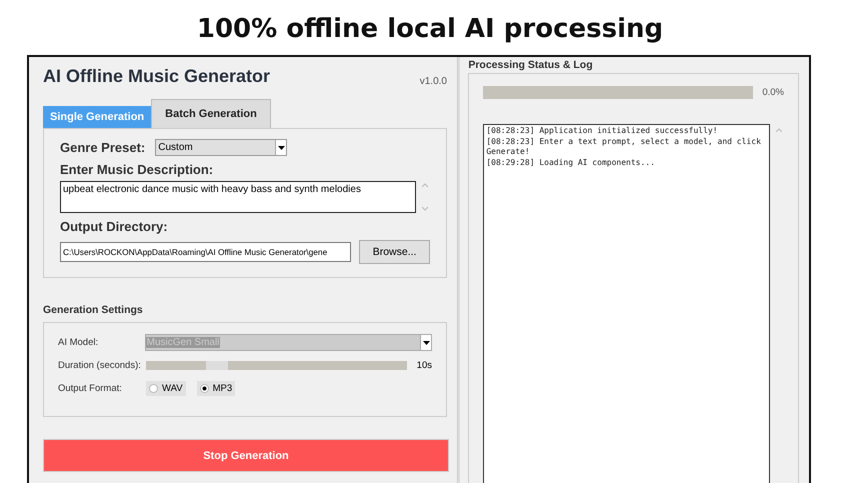  Describe the element at coordinates (166, 388) in the screenshot. I see `radio-option: WAV` at that location.